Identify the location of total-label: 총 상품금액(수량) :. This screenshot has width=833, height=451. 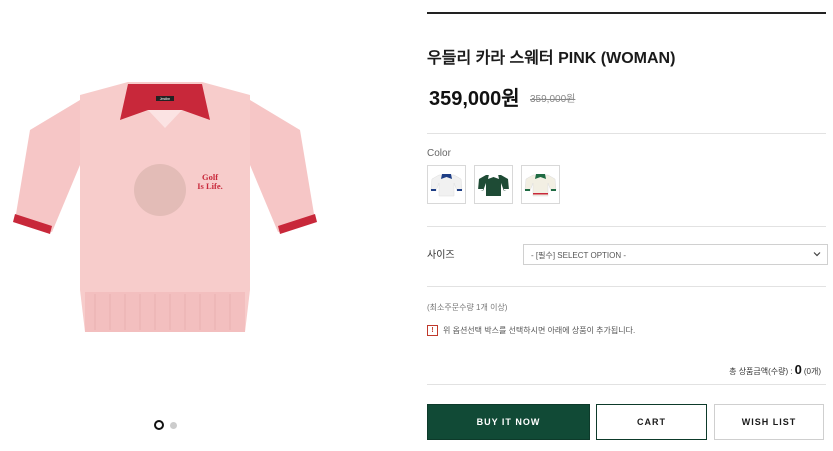
(761, 371).